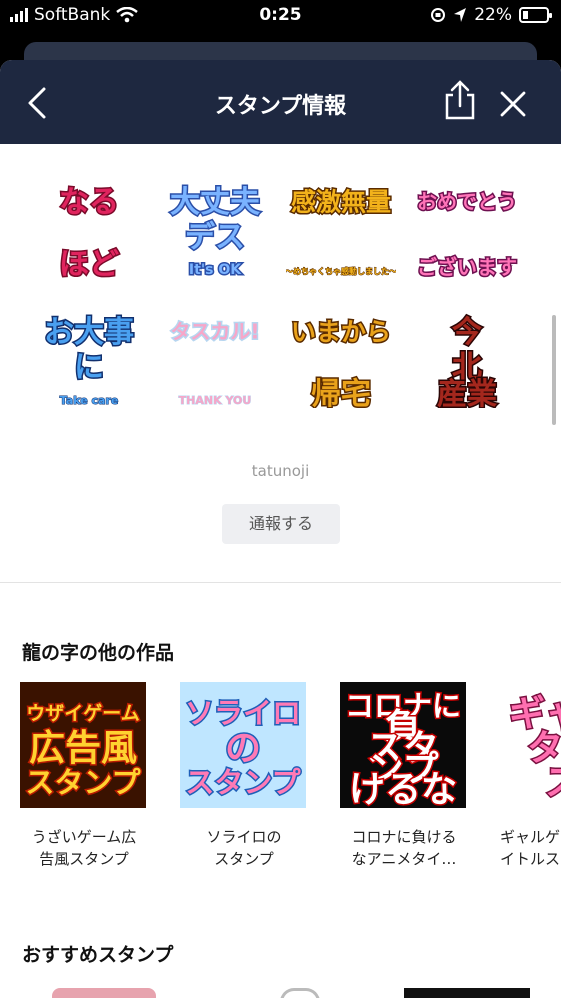 The width and height of the screenshot is (561, 998). I want to click on sticker-text: に, so click(89, 367).